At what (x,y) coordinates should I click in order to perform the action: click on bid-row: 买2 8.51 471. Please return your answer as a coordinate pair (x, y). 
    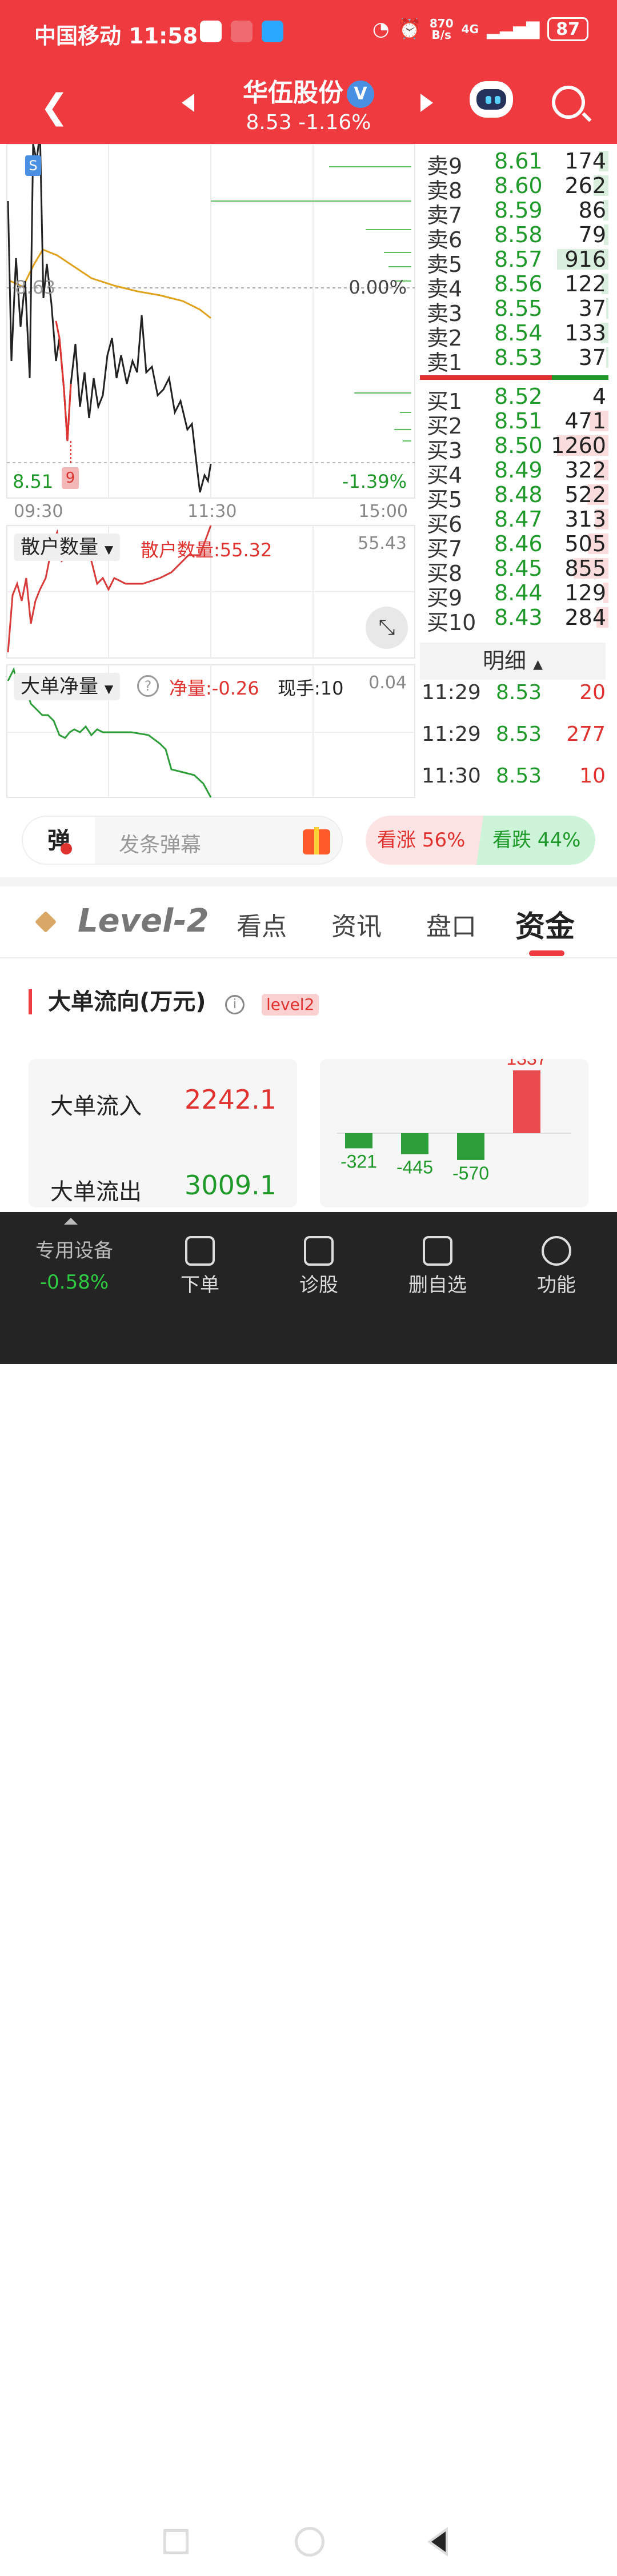
    Looking at the image, I should click on (514, 423).